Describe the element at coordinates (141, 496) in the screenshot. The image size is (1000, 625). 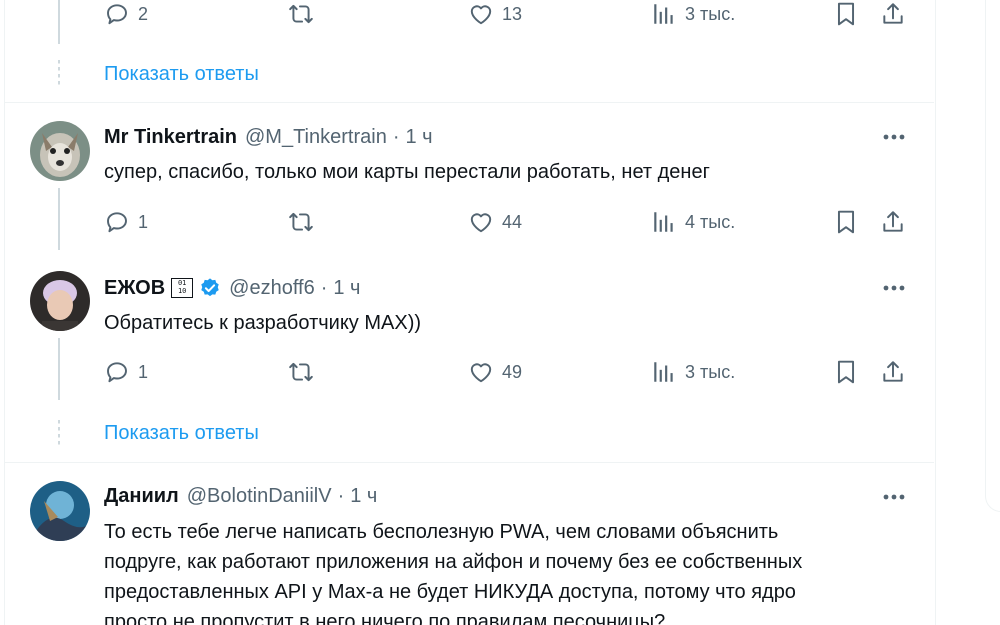
I see `user-name: Даниил` at that location.